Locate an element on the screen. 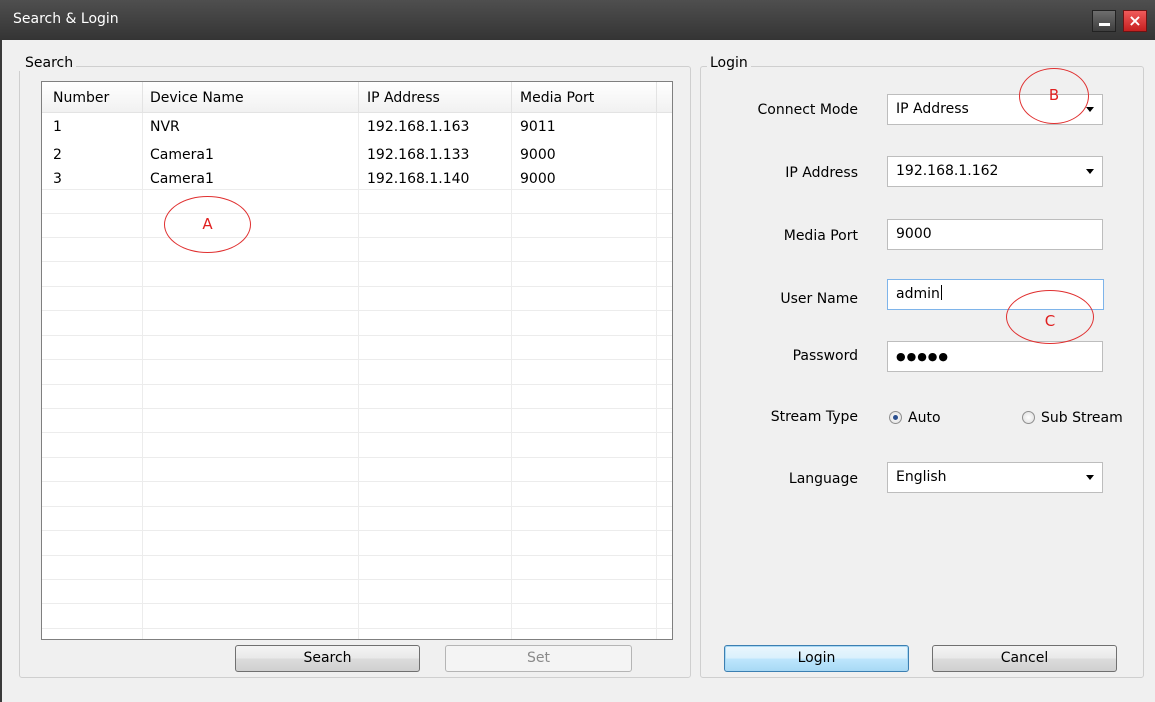 This screenshot has height=702, width=1155. ip-address-label: IP Address is located at coordinates (821, 173).